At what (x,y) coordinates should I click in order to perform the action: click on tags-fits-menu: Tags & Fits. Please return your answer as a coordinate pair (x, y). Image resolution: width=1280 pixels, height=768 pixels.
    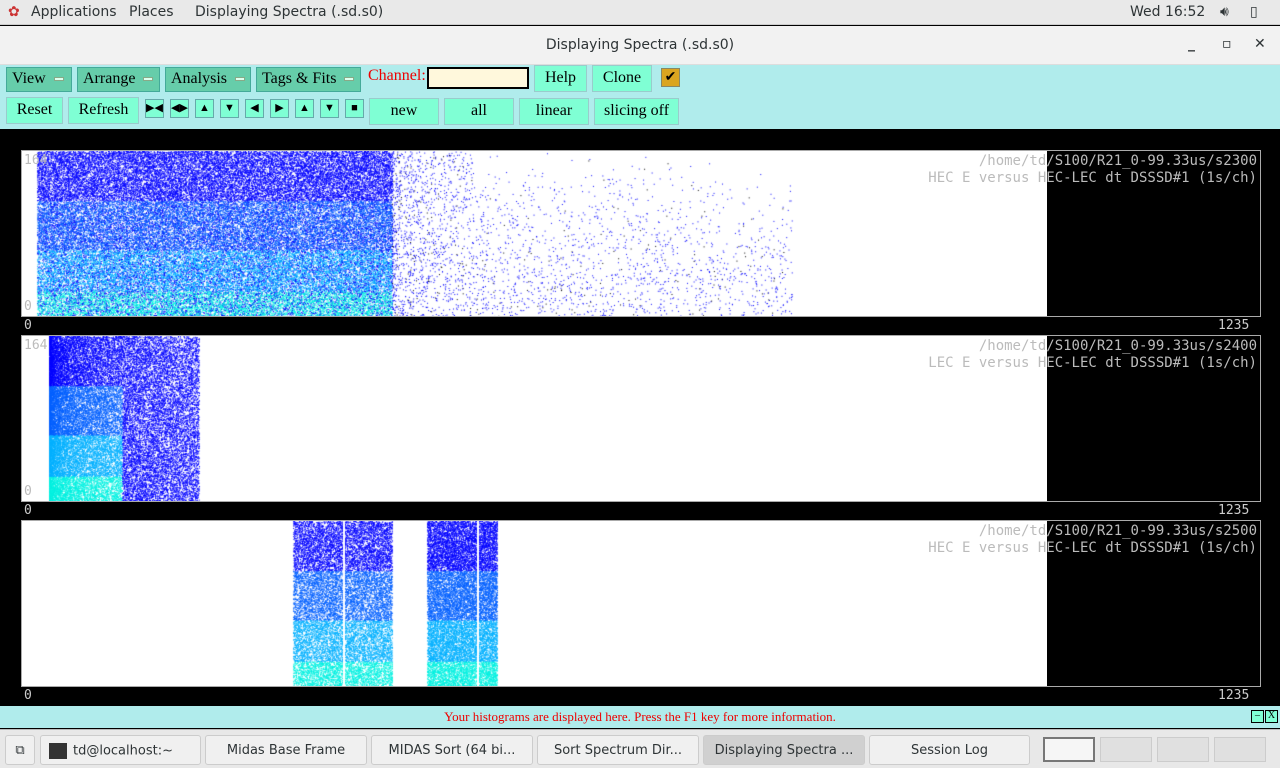
    Looking at the image, I should click on (308, 79).